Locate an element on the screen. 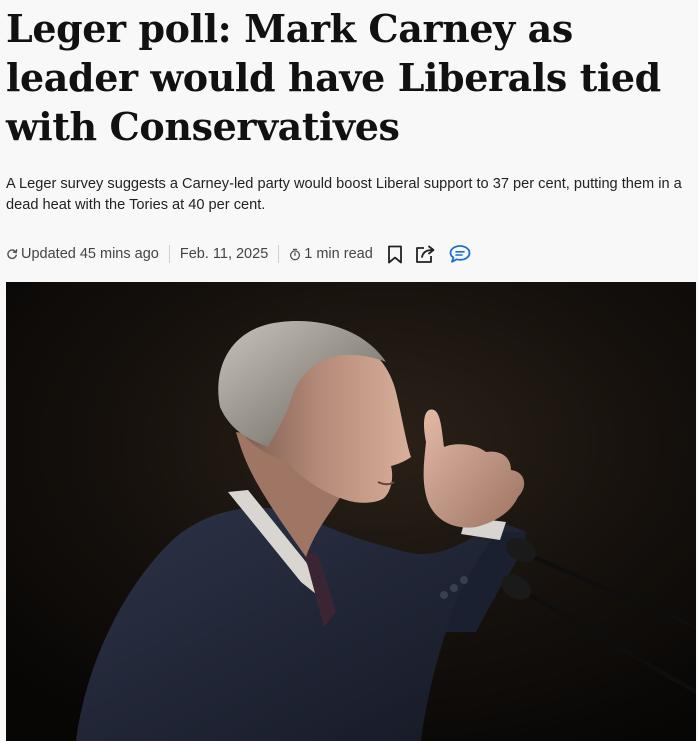 Image resolution: width=698 pixels, height=741 pixels. article-actions is located at coordinates (429, 254).